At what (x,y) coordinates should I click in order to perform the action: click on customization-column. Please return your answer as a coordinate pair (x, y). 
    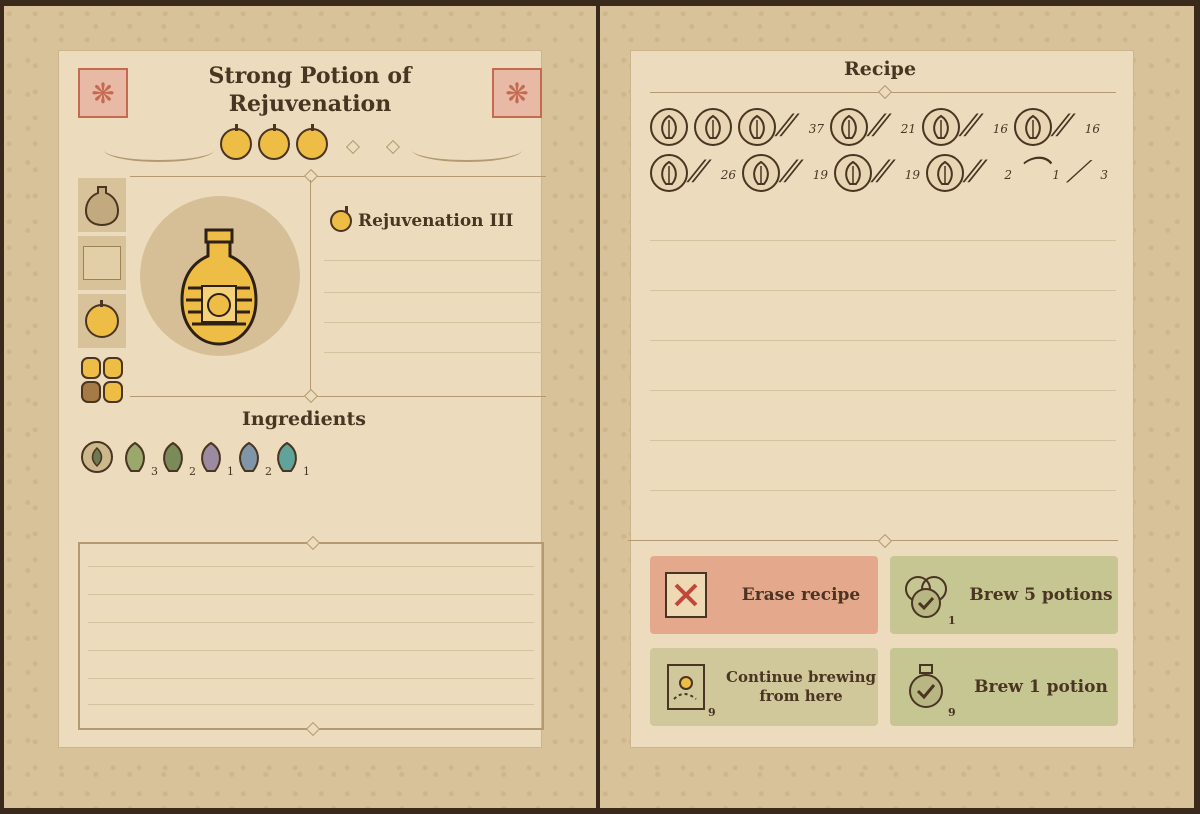
    Looking at the image, I should click on (104, 295).